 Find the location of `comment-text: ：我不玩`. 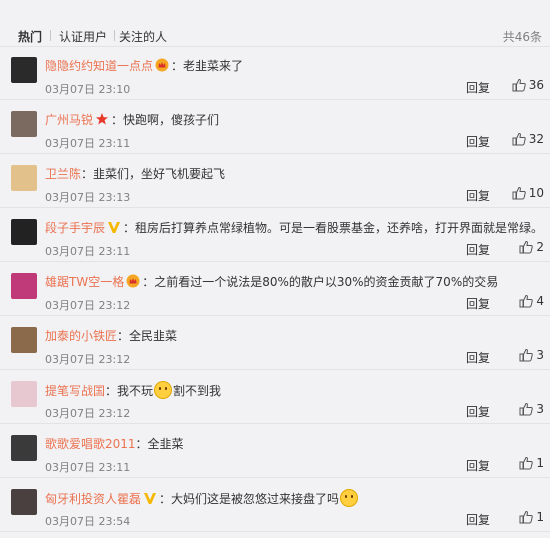

comment-text: ：我不玩 is located at coordinates (129, 391).